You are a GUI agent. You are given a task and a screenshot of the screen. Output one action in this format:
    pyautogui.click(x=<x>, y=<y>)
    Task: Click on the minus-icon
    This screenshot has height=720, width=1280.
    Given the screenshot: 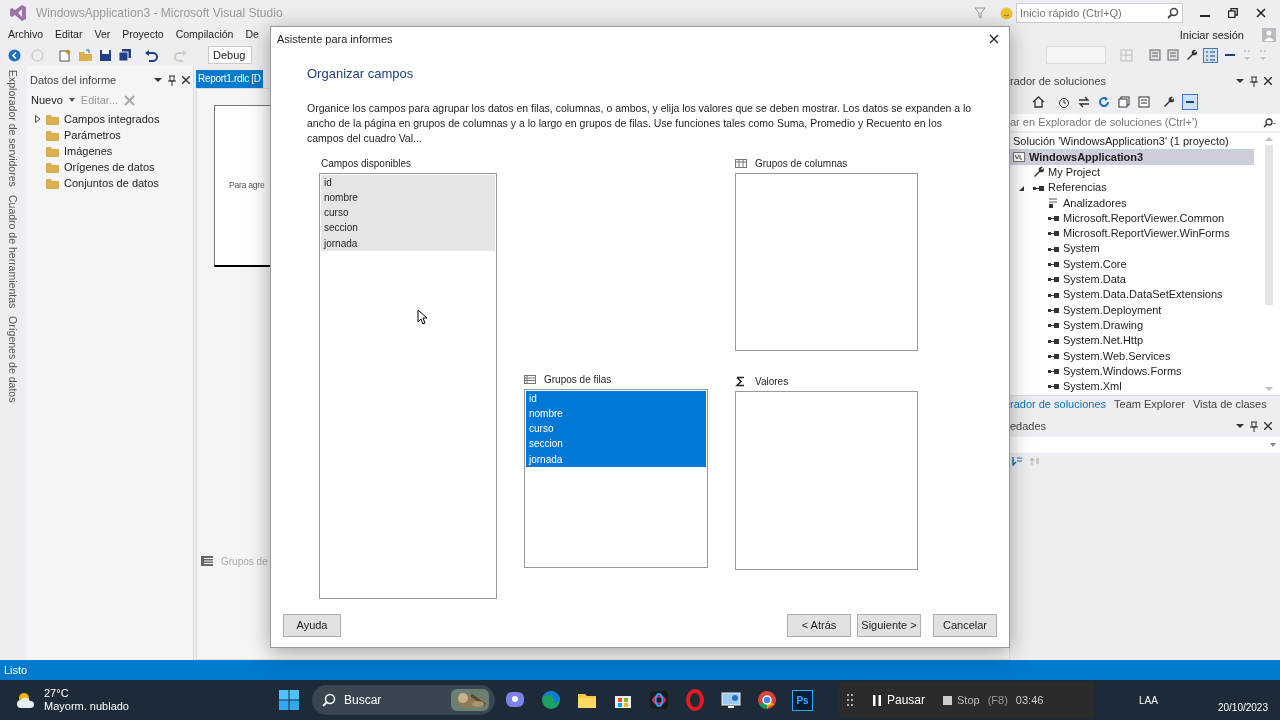 What is the action you would take?
    pyautogui.click(x=1190, y=102)
    